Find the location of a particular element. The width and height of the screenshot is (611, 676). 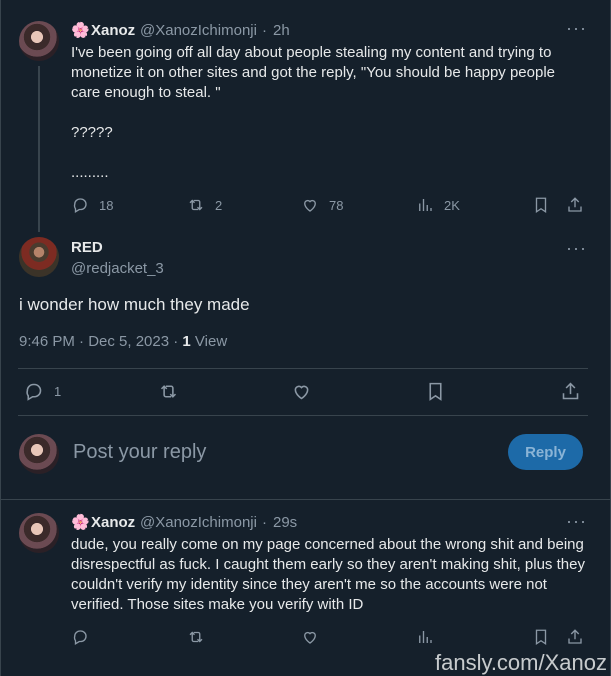

reply-count: 18 is located at coordinates (106, 205).